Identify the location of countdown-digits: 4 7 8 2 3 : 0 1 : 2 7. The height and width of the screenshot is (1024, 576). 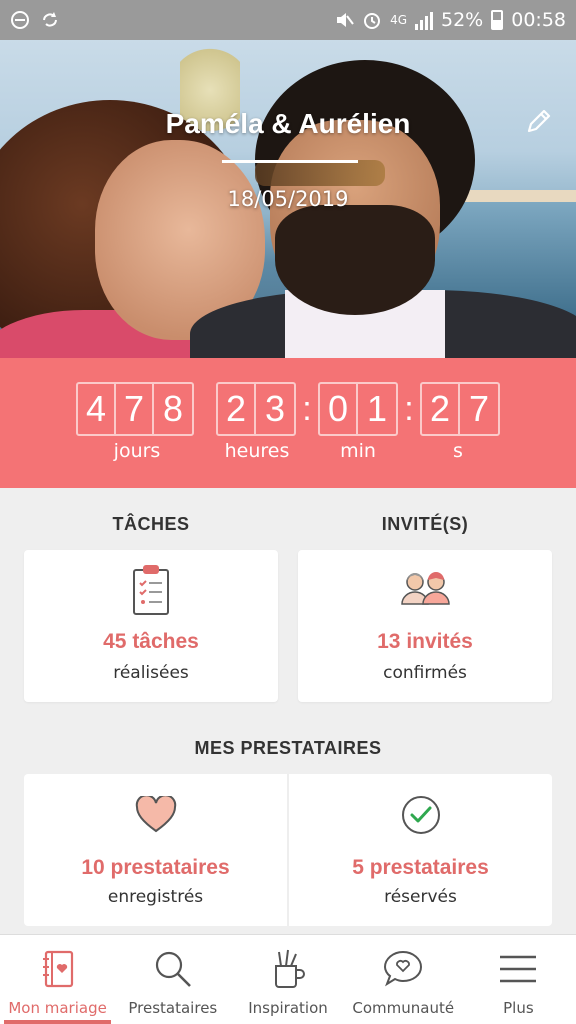
(288, 409).